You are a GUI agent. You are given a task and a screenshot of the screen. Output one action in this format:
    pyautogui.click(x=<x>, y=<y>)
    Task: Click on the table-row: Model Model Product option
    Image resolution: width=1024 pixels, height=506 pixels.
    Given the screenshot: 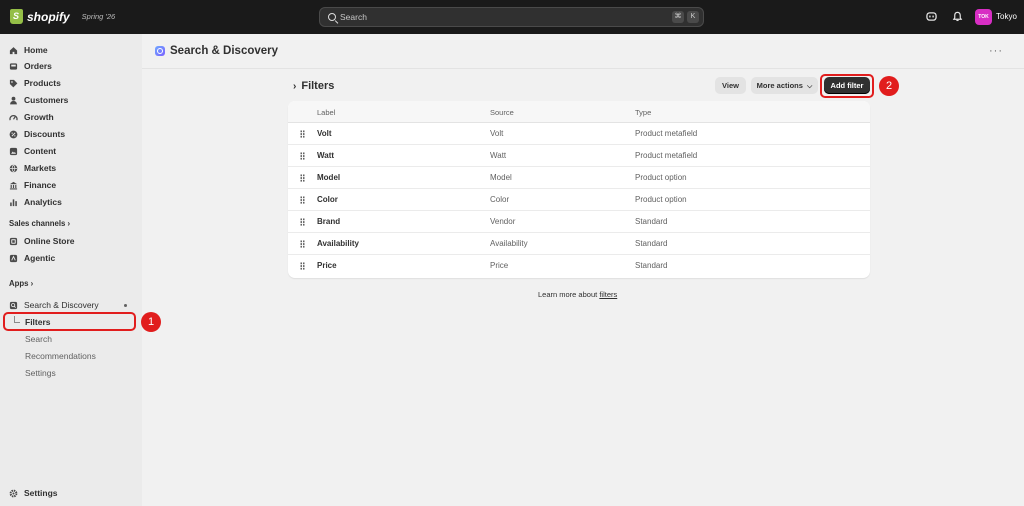 What is the action you would take?
    pyautogui.click(x=579, y=178)
    